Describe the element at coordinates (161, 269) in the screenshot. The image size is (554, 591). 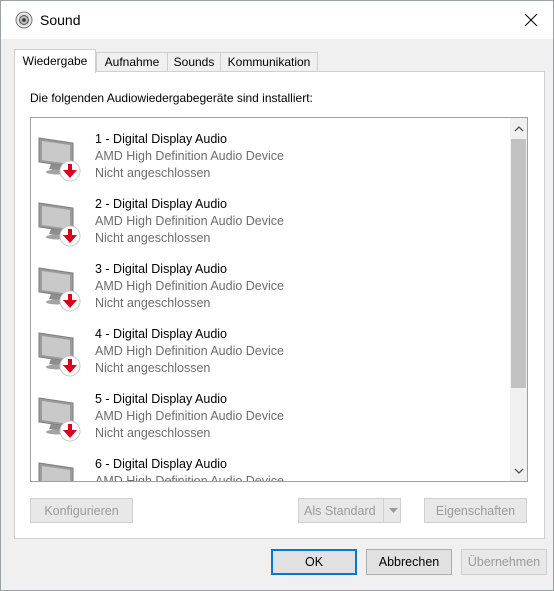
I see `device-name: 3 - Digital Display Audio` at that location.